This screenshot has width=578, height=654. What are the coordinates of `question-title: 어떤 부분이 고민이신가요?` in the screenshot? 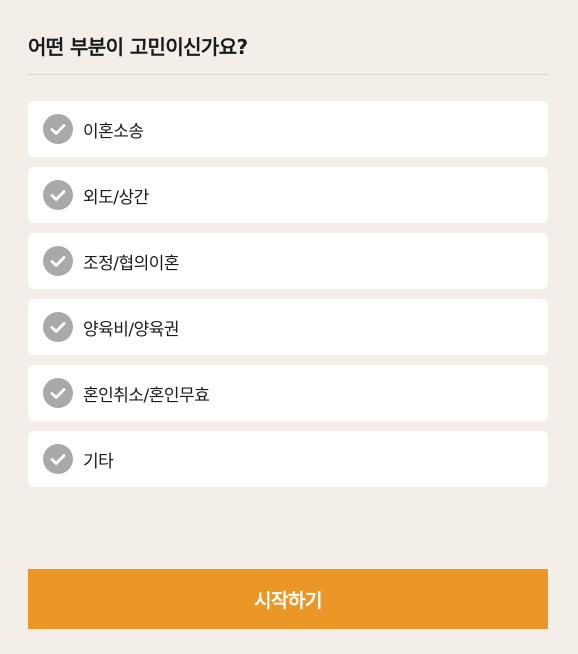 It's located at (138, 47).